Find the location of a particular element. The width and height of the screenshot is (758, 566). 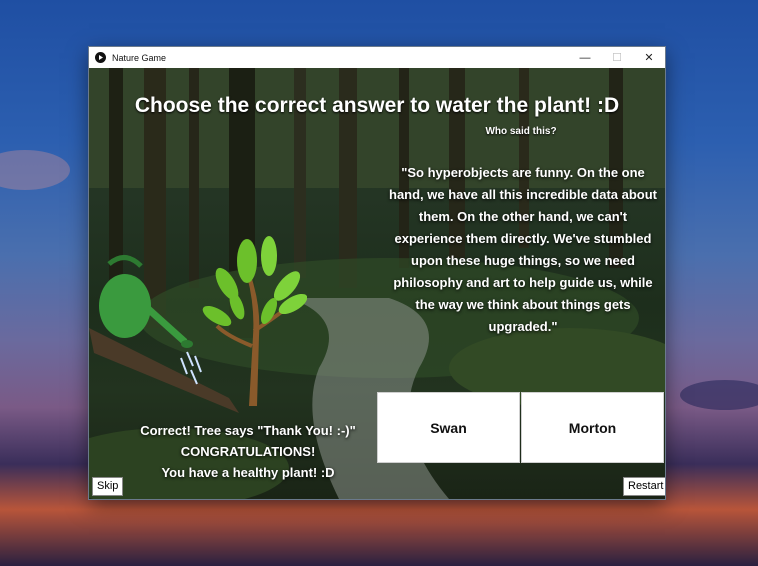

feedback-line-2: CONGRATULATIONS! is located at coordinates (248, 451).